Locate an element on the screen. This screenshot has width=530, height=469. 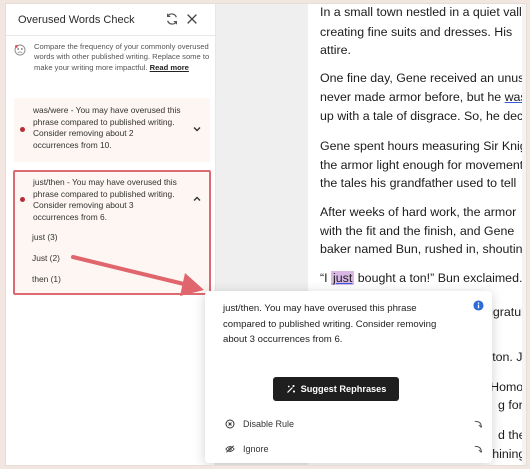
doc-line-with-highlight: “I just bought a ton!” Bun exclaimed. is located at coordinates (423, 278).